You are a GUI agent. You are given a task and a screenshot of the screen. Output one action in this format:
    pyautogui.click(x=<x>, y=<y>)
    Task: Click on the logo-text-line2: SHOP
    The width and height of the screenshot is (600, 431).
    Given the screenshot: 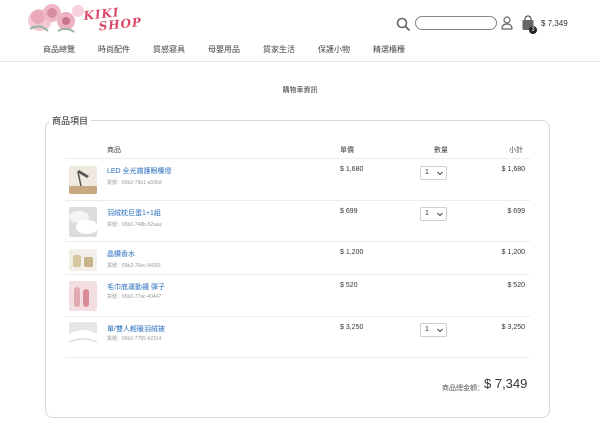 What is the action you would take?
    pyautogui.click(x=120, y=24)
    